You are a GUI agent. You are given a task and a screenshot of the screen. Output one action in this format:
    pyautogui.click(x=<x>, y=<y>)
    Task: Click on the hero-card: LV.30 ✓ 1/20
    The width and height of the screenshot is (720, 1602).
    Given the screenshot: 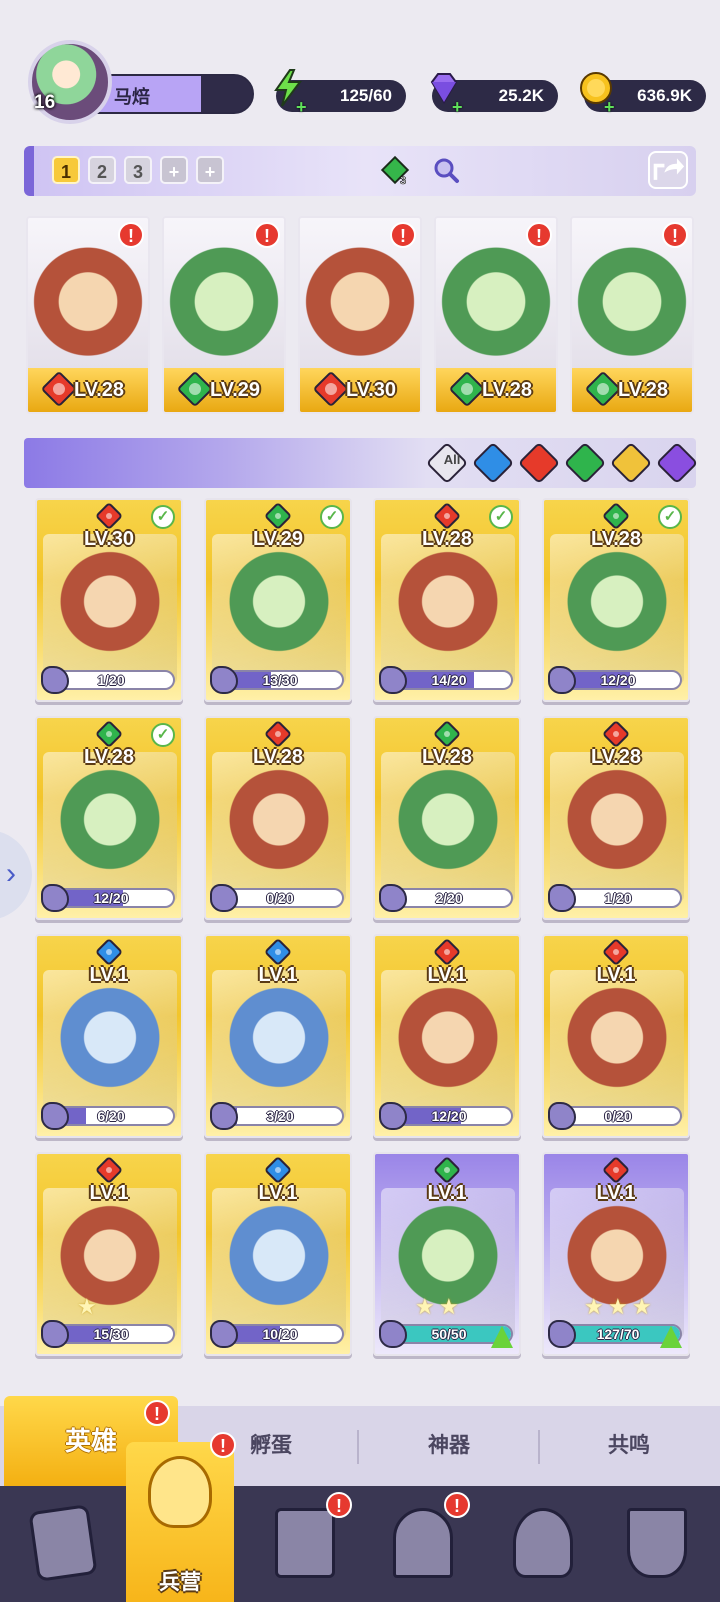 What is the action you would take?
    pyautogui.click(x=109, y=600)
    